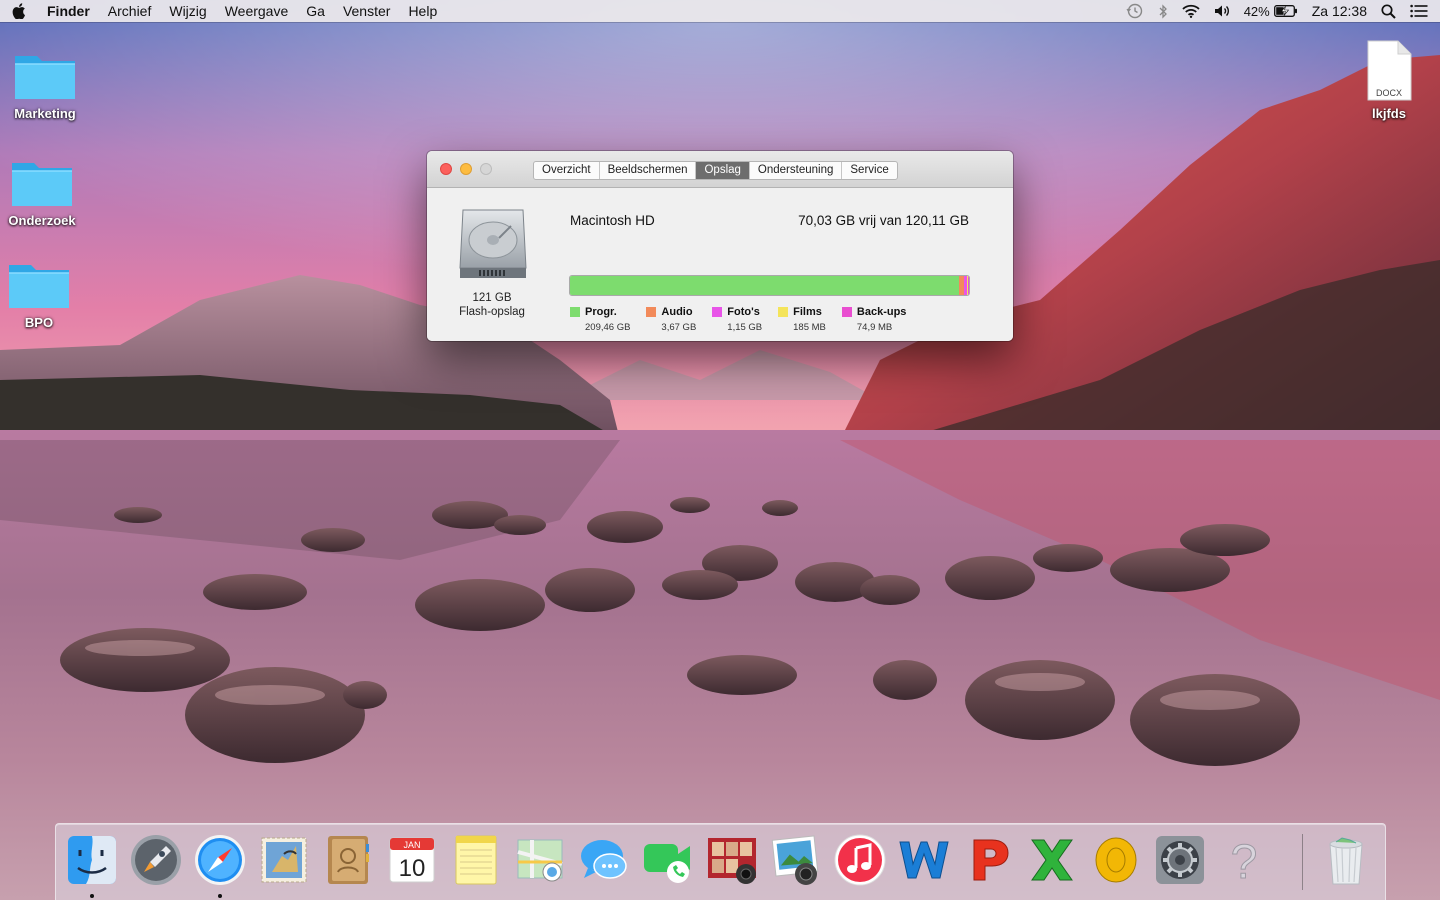 This screenshot has width=1440, height=900. What do you see at coordinates (1191, 11) in the screenshot?
I see `wifi-icon` at bounding box center [1191, 11].